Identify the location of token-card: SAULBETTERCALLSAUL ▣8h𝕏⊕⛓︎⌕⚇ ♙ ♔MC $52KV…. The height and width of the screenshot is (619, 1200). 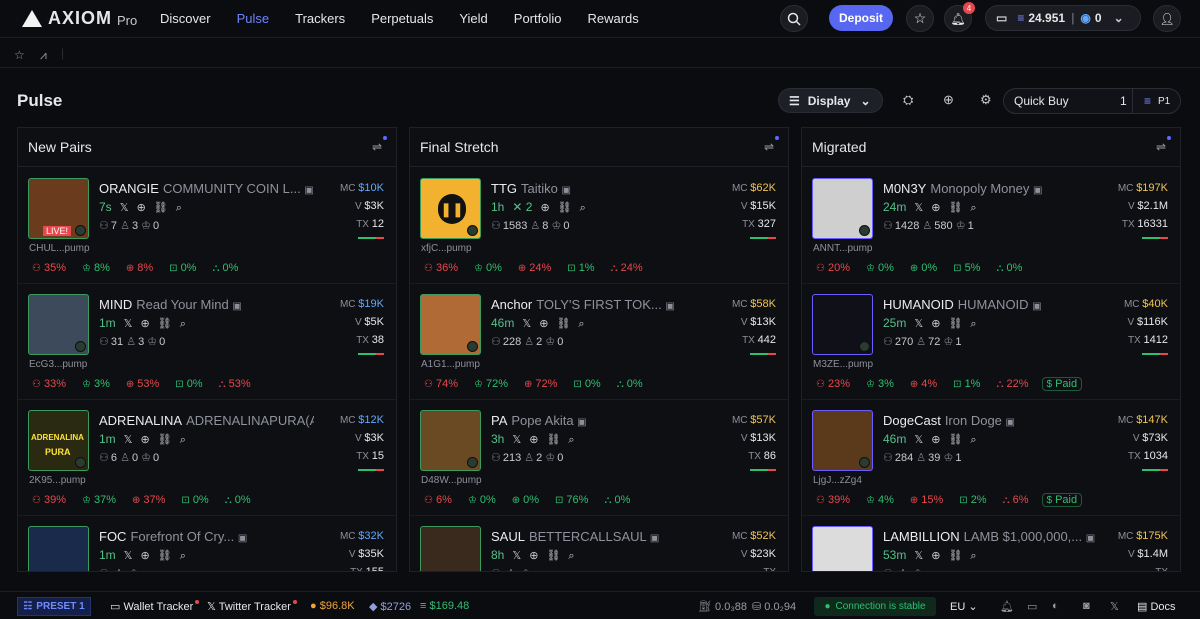
(599, 543).